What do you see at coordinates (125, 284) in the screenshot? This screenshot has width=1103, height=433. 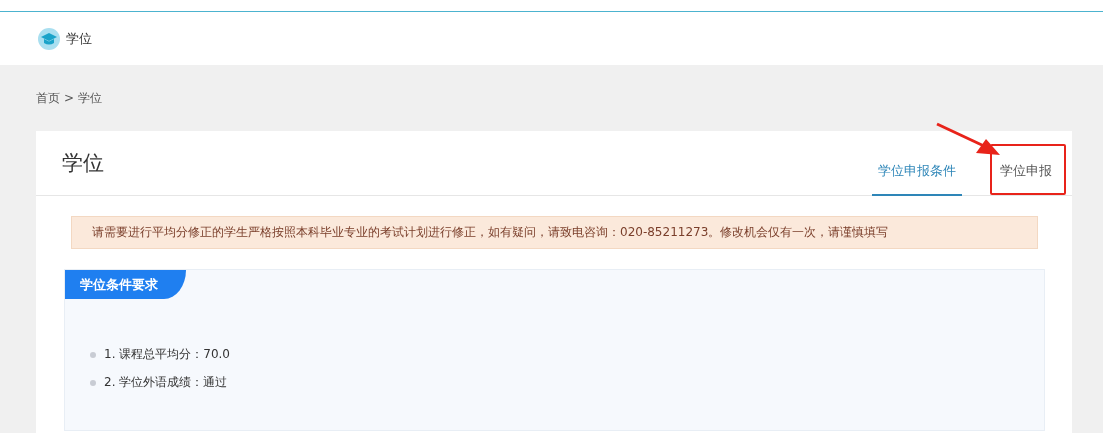 I see `section-tag: 学位条件要求` at bounding box center [125, 284].